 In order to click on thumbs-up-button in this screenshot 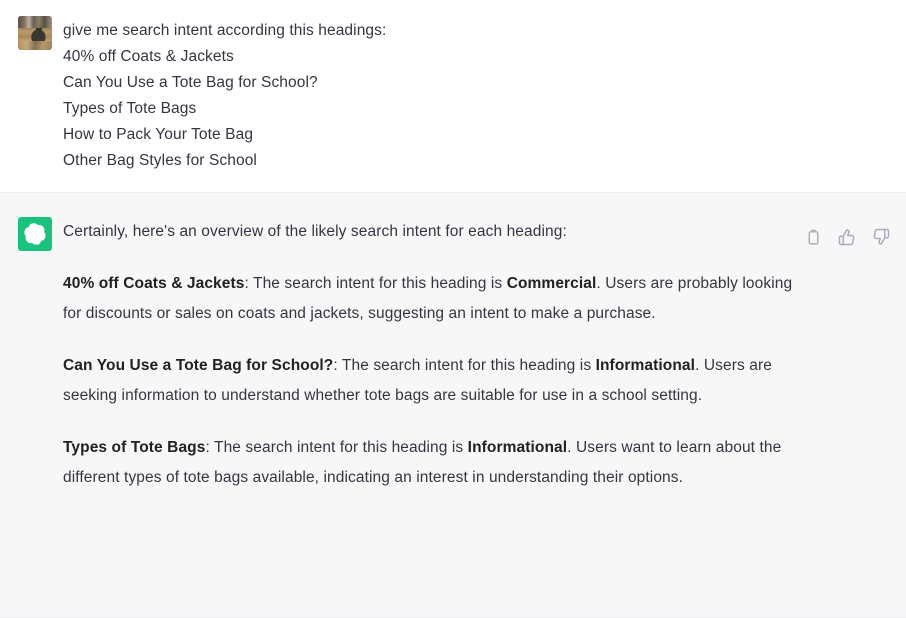, I will do `click(847, 237)`.